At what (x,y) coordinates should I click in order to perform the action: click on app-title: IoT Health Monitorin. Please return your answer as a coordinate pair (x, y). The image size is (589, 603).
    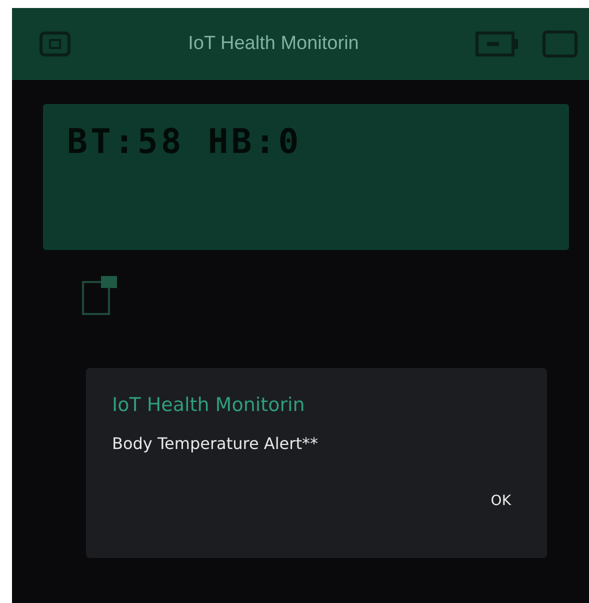
    Looking at the image, I should click on (273, 44).